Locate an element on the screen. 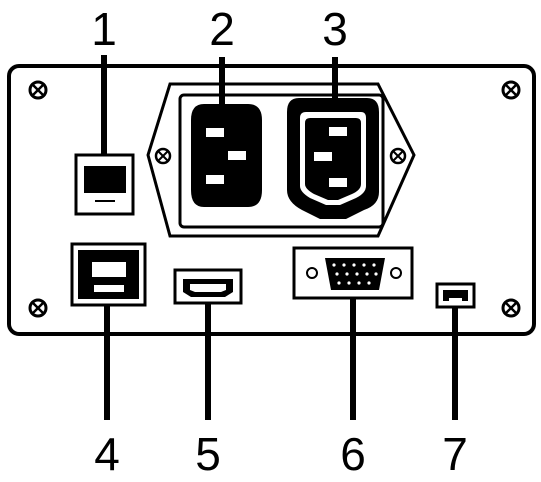 This screenshot has width=541, height=482. callout-6: 6 is located at coordinates (353, 454).